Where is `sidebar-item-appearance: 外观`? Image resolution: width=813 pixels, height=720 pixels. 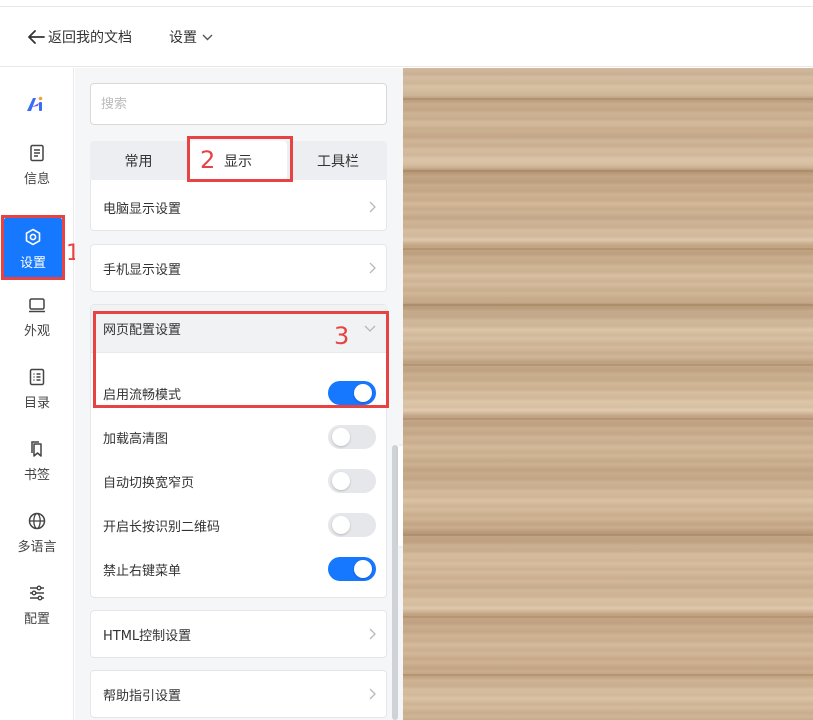
sidebar-item-appearance: 外观 is located at coordinates (37, 317).